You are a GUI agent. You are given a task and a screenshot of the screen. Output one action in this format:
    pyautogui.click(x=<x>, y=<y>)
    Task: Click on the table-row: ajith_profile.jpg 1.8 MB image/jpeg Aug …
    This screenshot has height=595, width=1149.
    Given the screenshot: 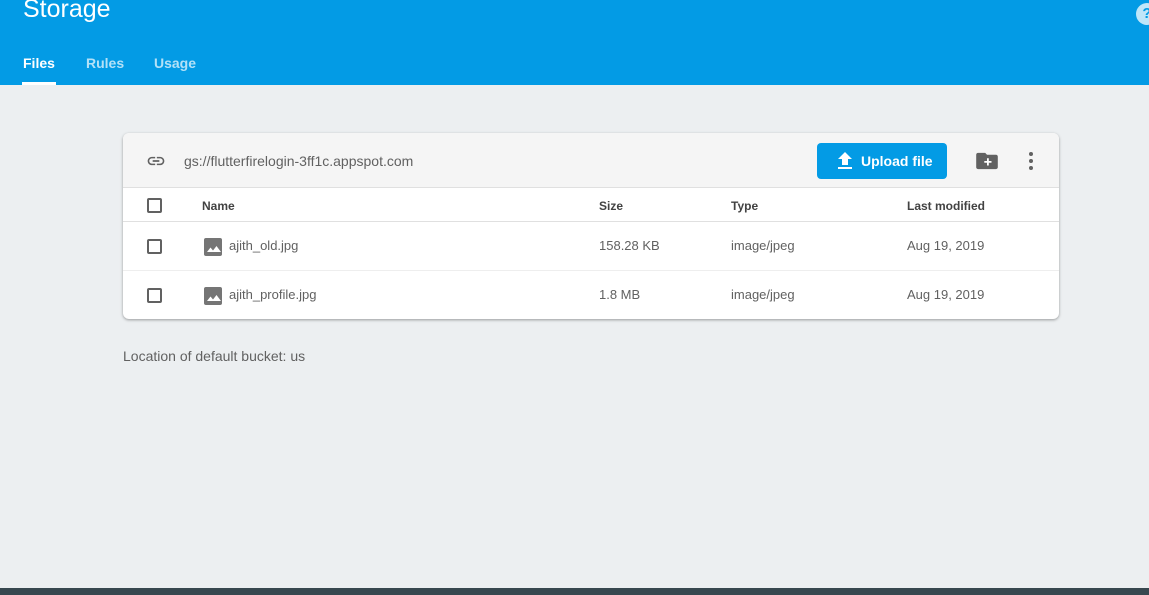 What is the action you would take?
    pyautogui.click(x=591, y=295)
    